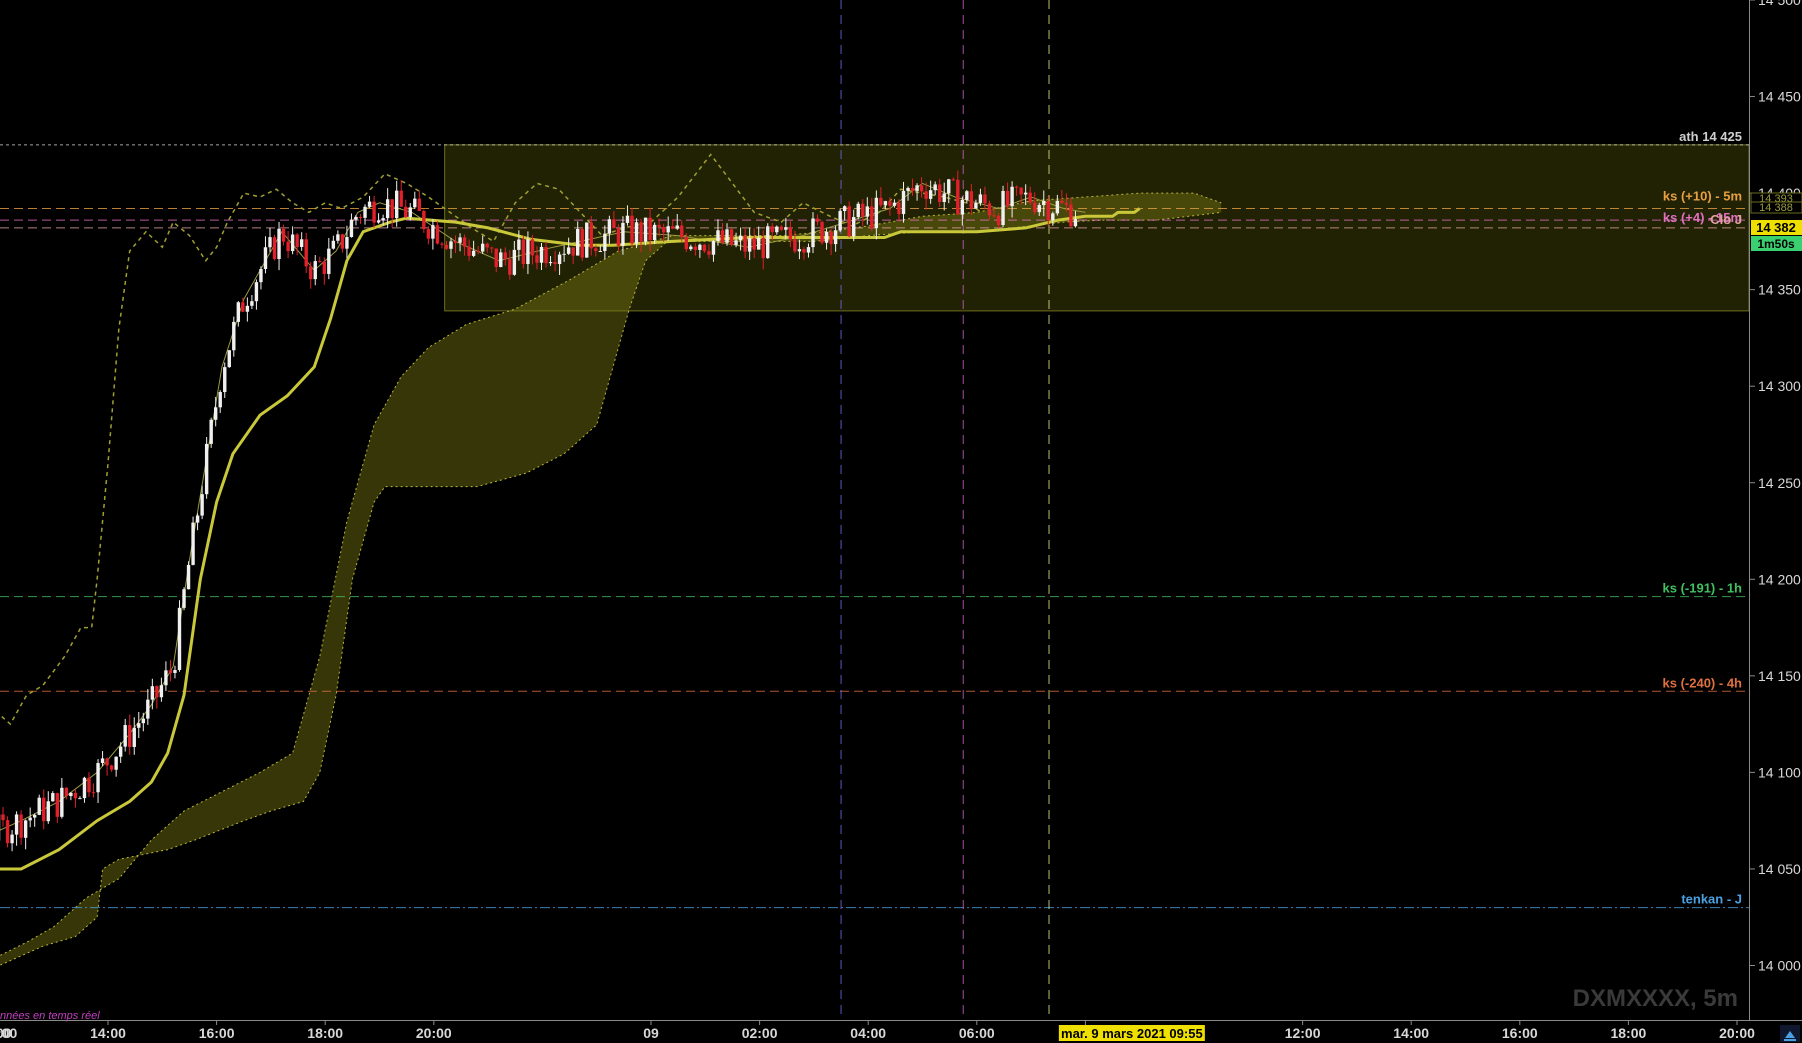 The height and width of the screenshot is (1043, 1802). What do you see at coordinates (1628, 1033) in the screenshot?
I see `x-tick-label: 18:00` at bounding box center [1628, 1033].